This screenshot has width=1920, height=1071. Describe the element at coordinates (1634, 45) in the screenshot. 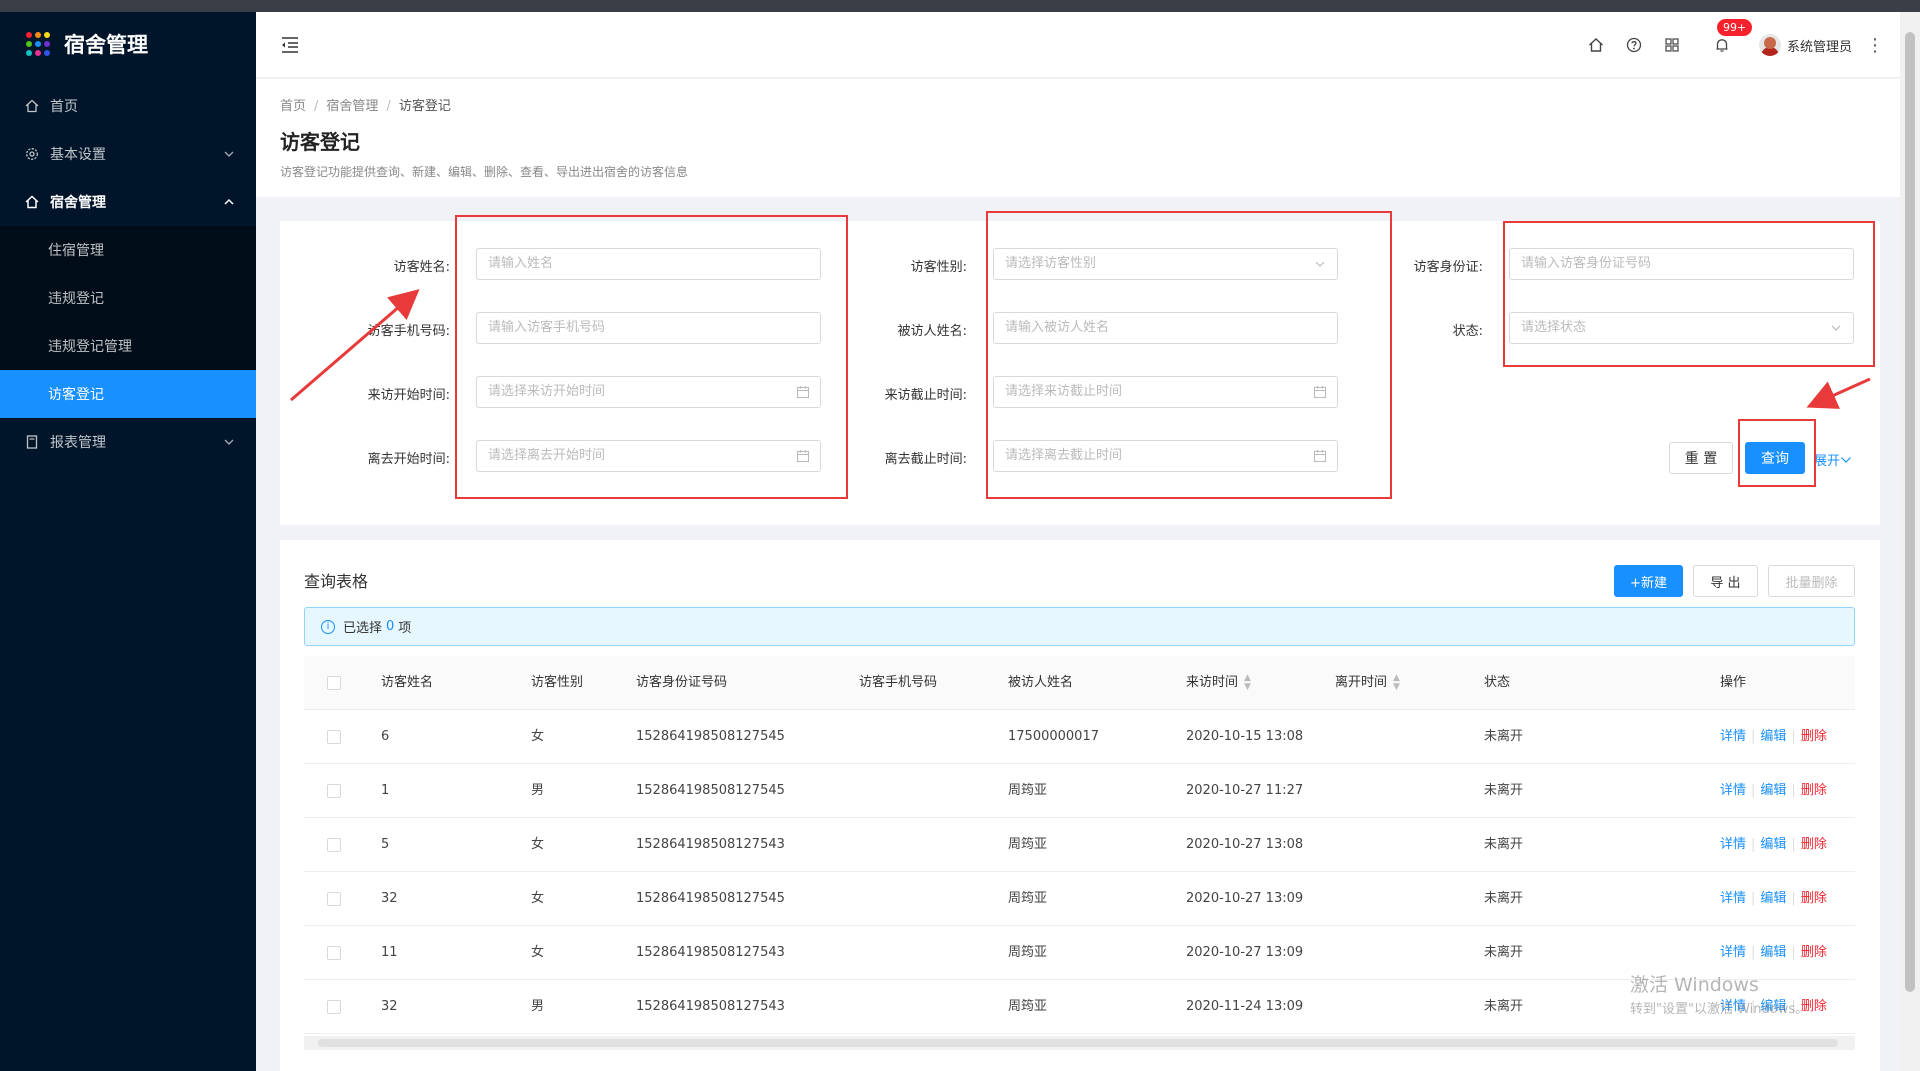

I see `help-icon` at that location.